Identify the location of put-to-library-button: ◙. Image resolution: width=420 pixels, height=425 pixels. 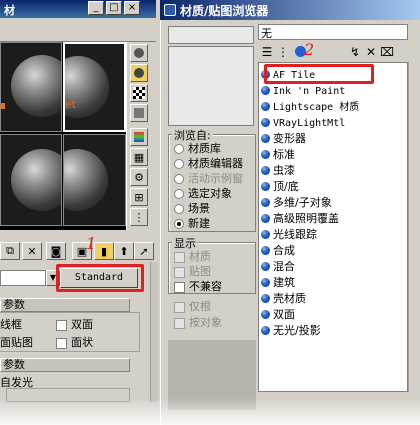
(56, 251).